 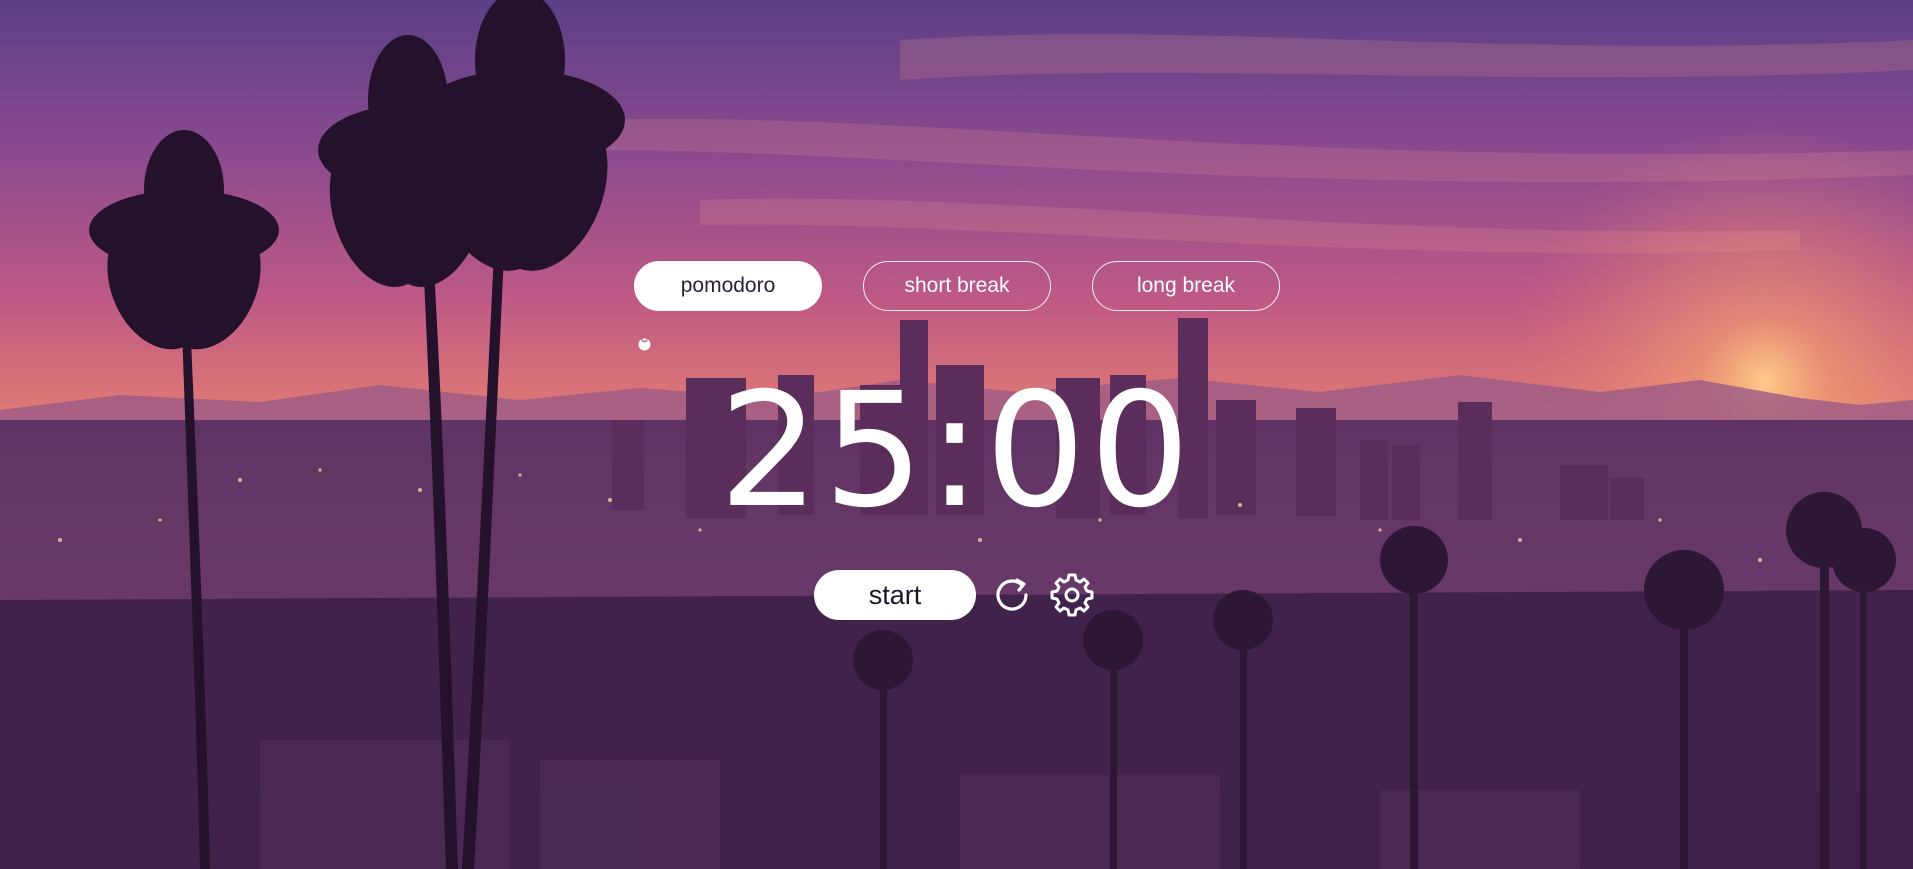 What do you see at coordinates (956, 451) in the screenshot?
I see `timer-display: 25:00` at bounding box center [956, 451].